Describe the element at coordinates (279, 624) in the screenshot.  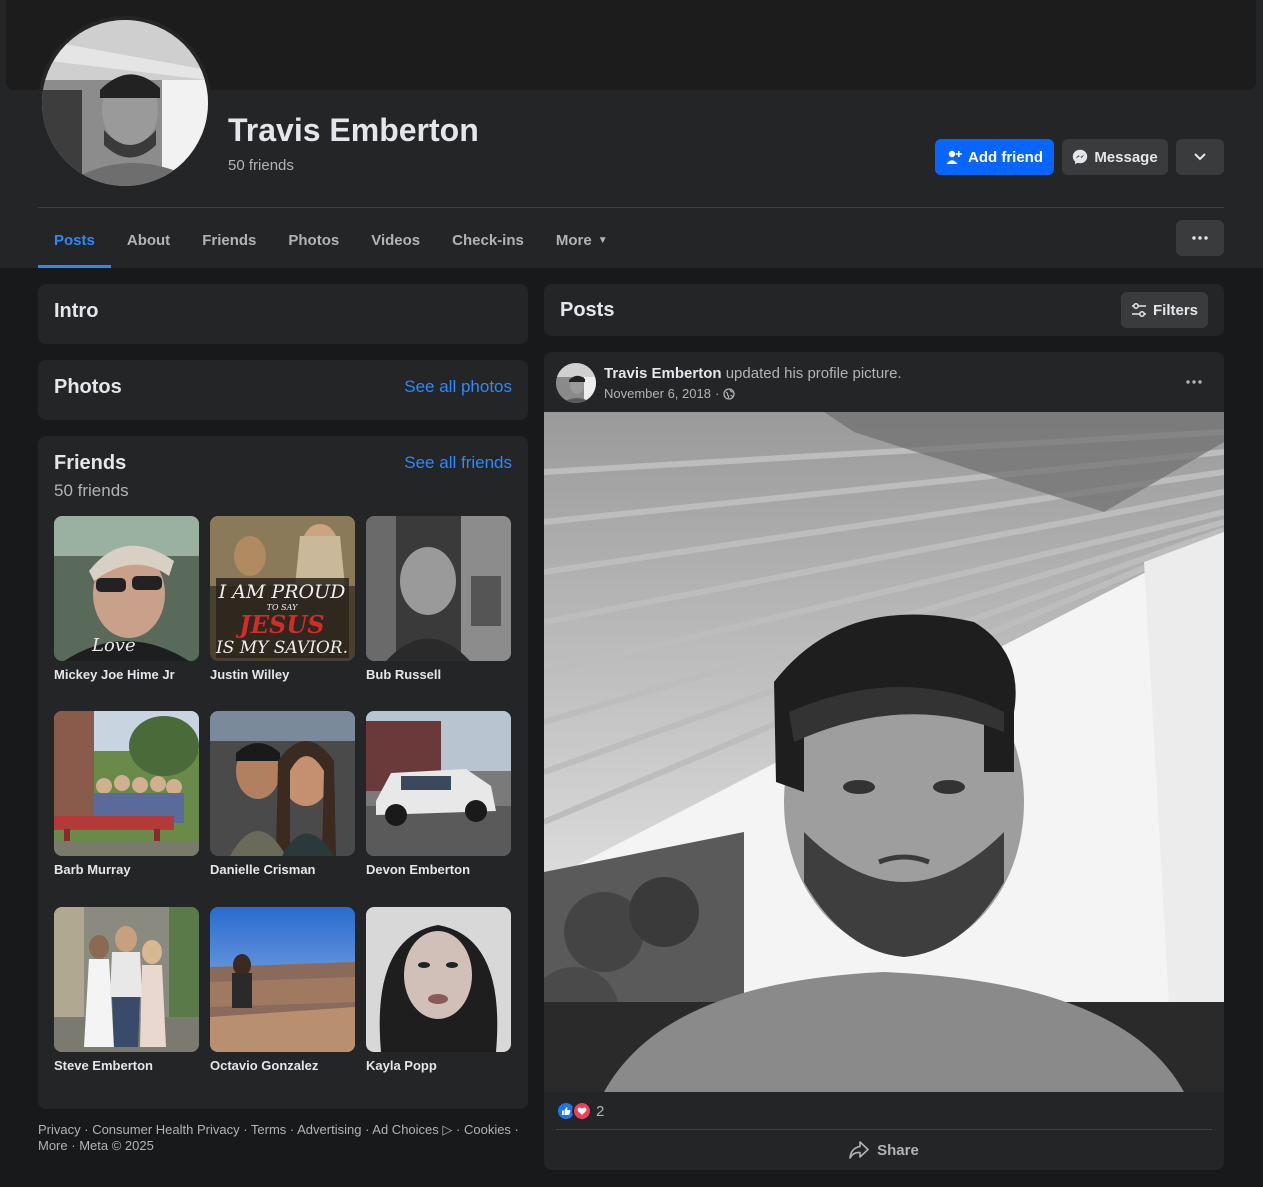
I see `image-text-line3: JESUS` at that location.